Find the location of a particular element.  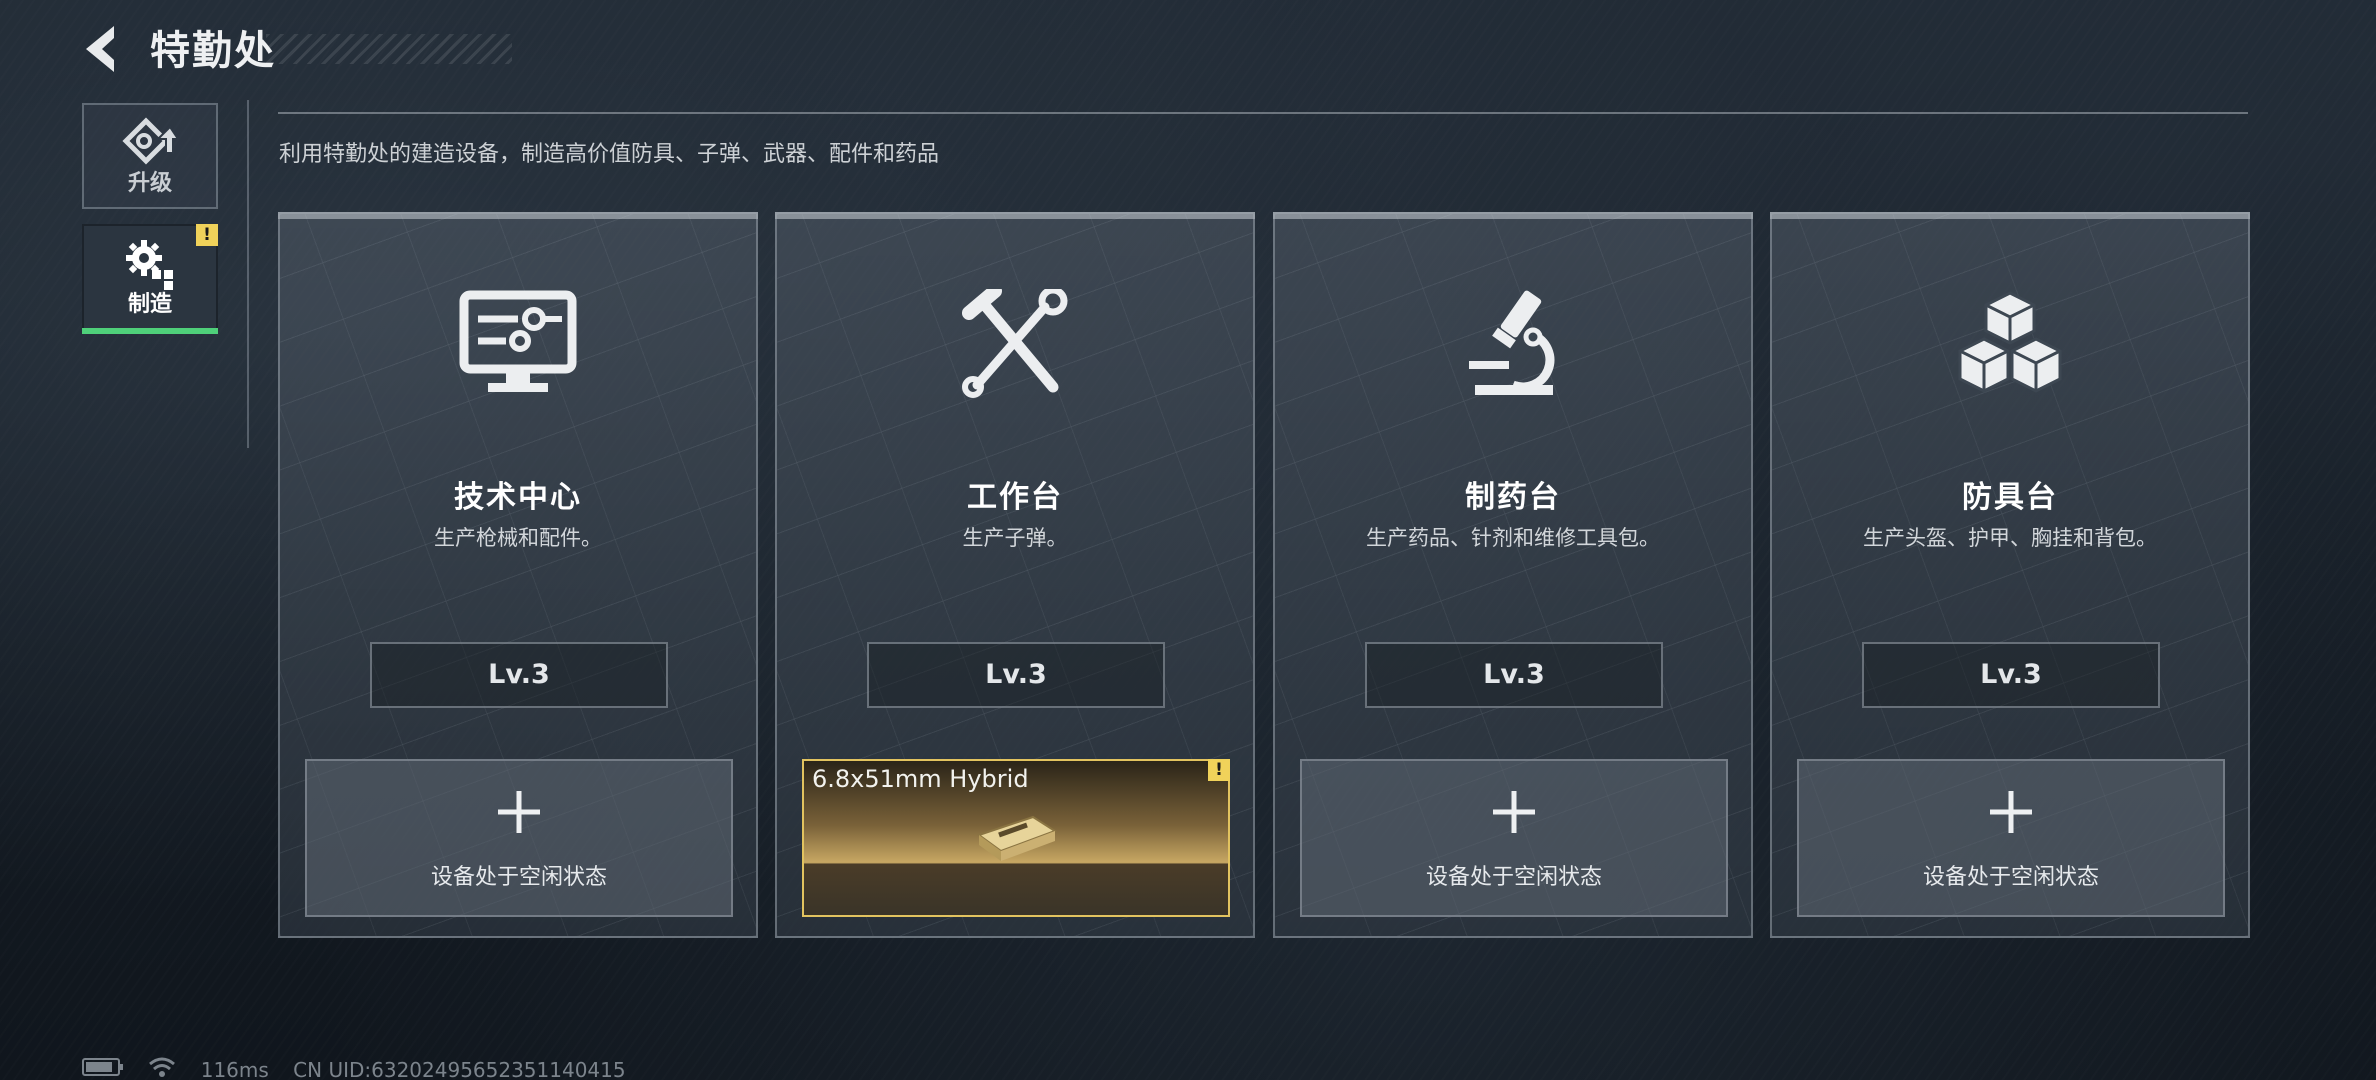

facility-card-pharmacy: 制药台 生产药品、针剂和维修工具包。 Lv.3 设备处于空闲状态 is located at coordinates (1513, 575).